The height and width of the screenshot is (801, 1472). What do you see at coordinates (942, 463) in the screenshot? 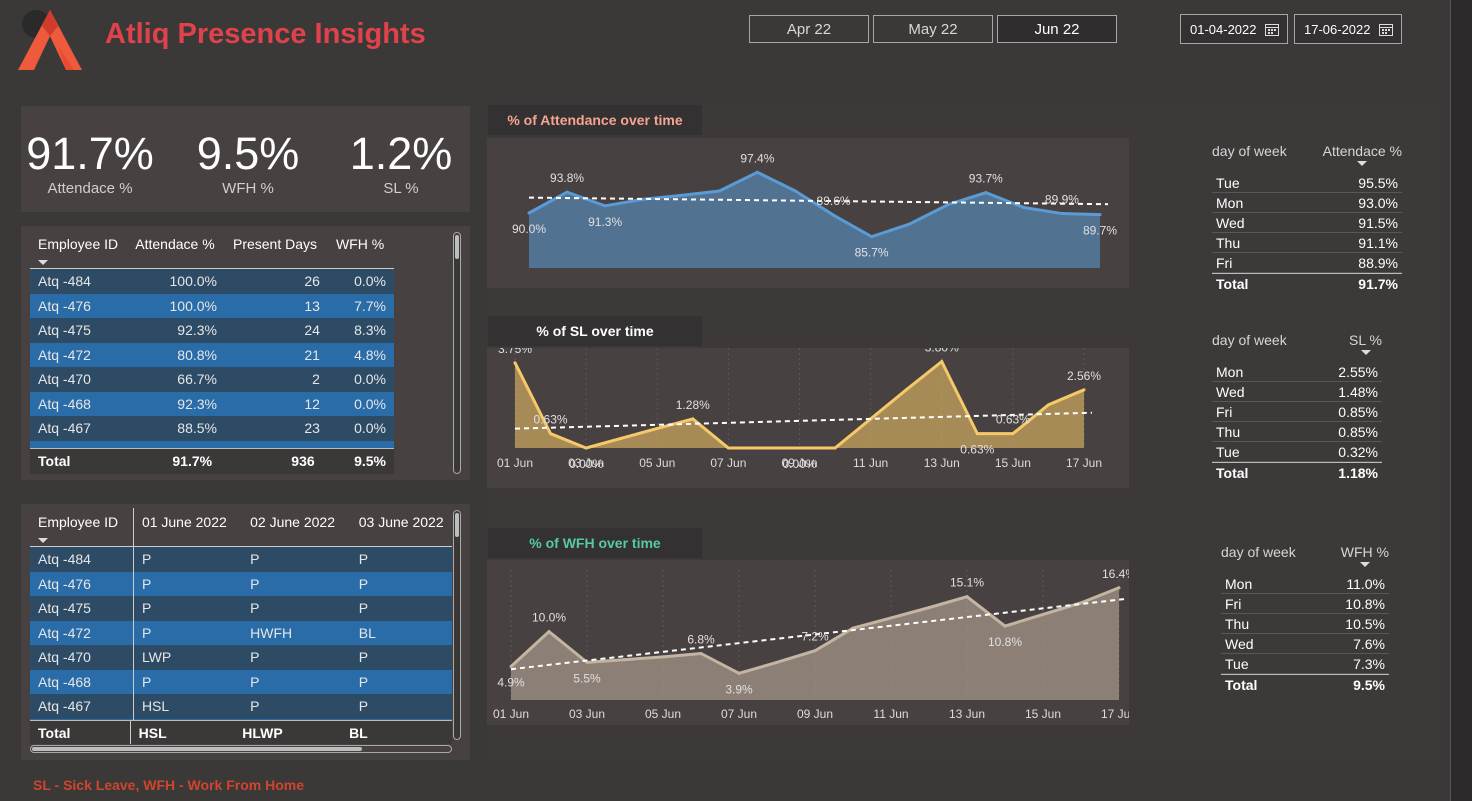
I see `x-tick-label: 13 Jun` at bounding box center [942, 463].